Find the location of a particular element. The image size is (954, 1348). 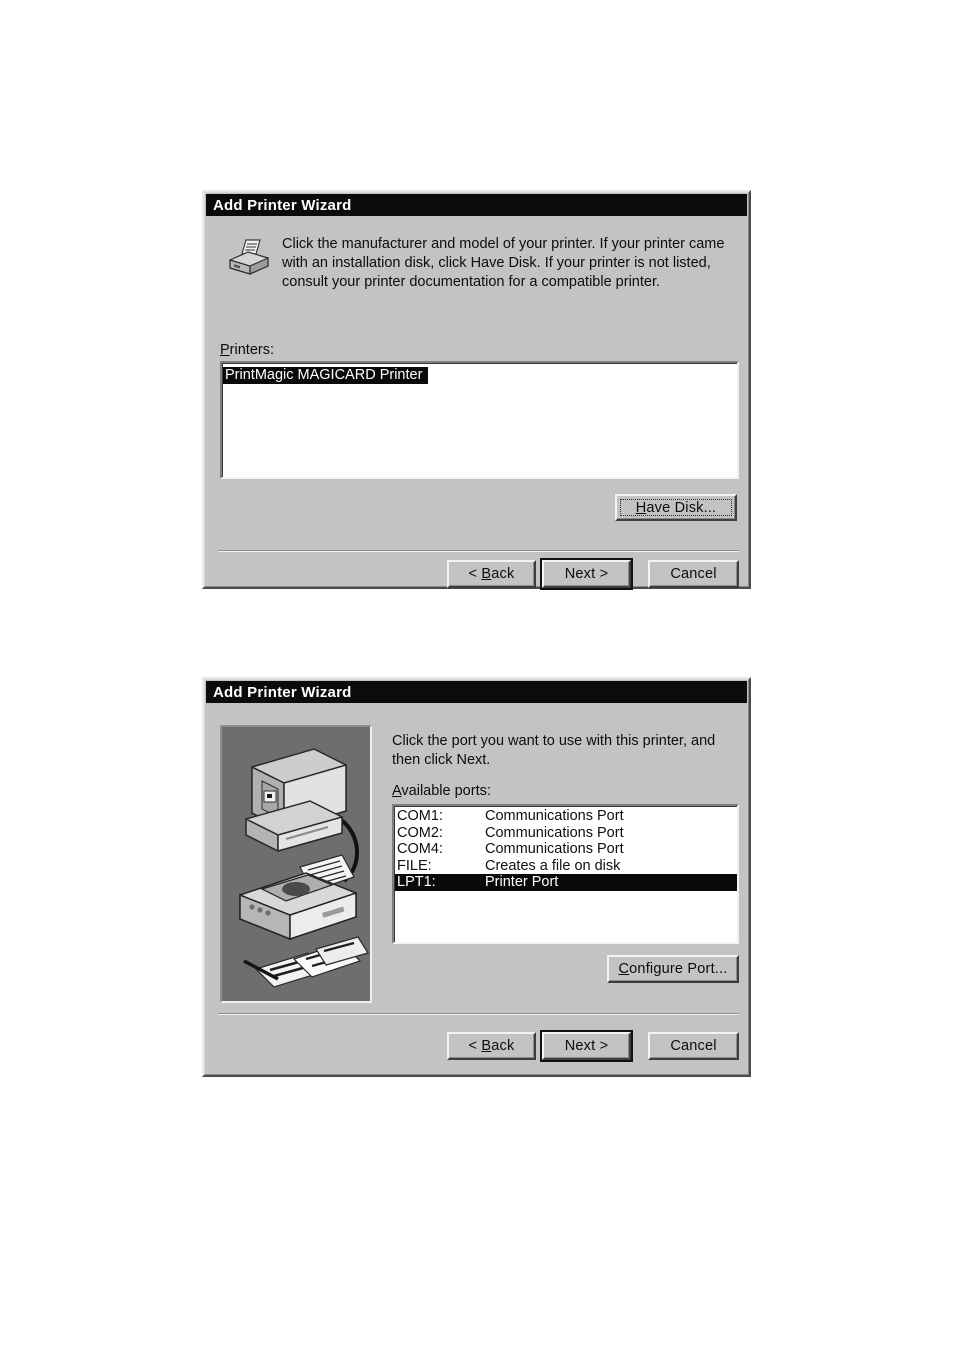

port-name: FILE: is located at coordinates (414, 865).